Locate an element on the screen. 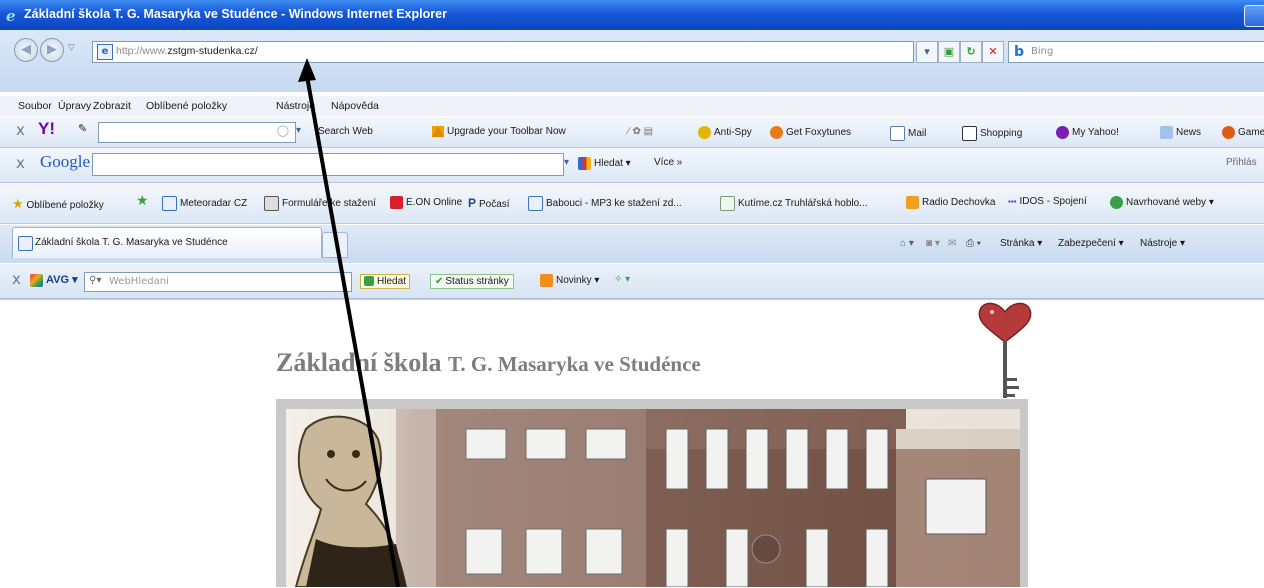  page-icon: e is located at coordinates (105, 52).